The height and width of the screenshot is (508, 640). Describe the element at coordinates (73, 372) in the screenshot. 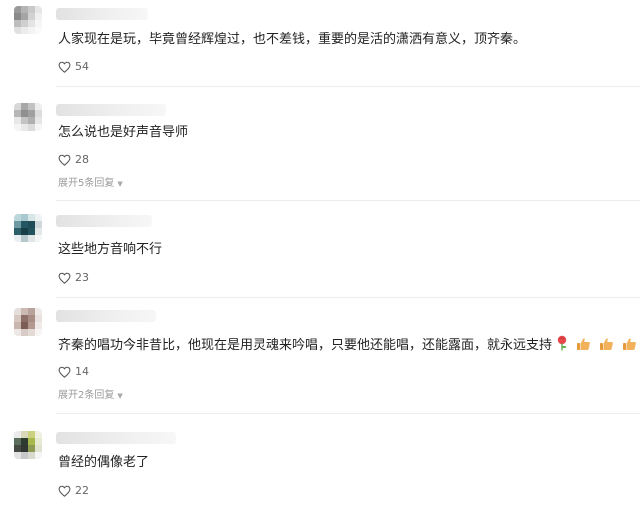

I see `like-button: 14` at that location.